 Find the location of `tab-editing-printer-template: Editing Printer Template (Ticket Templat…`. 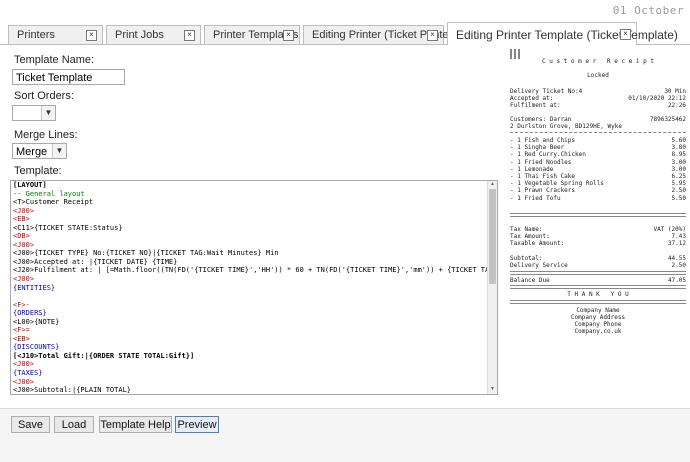

tab-editing-printer-template: Editing Printer Template (Ticket Templat… is located at coordinates (542, 33).